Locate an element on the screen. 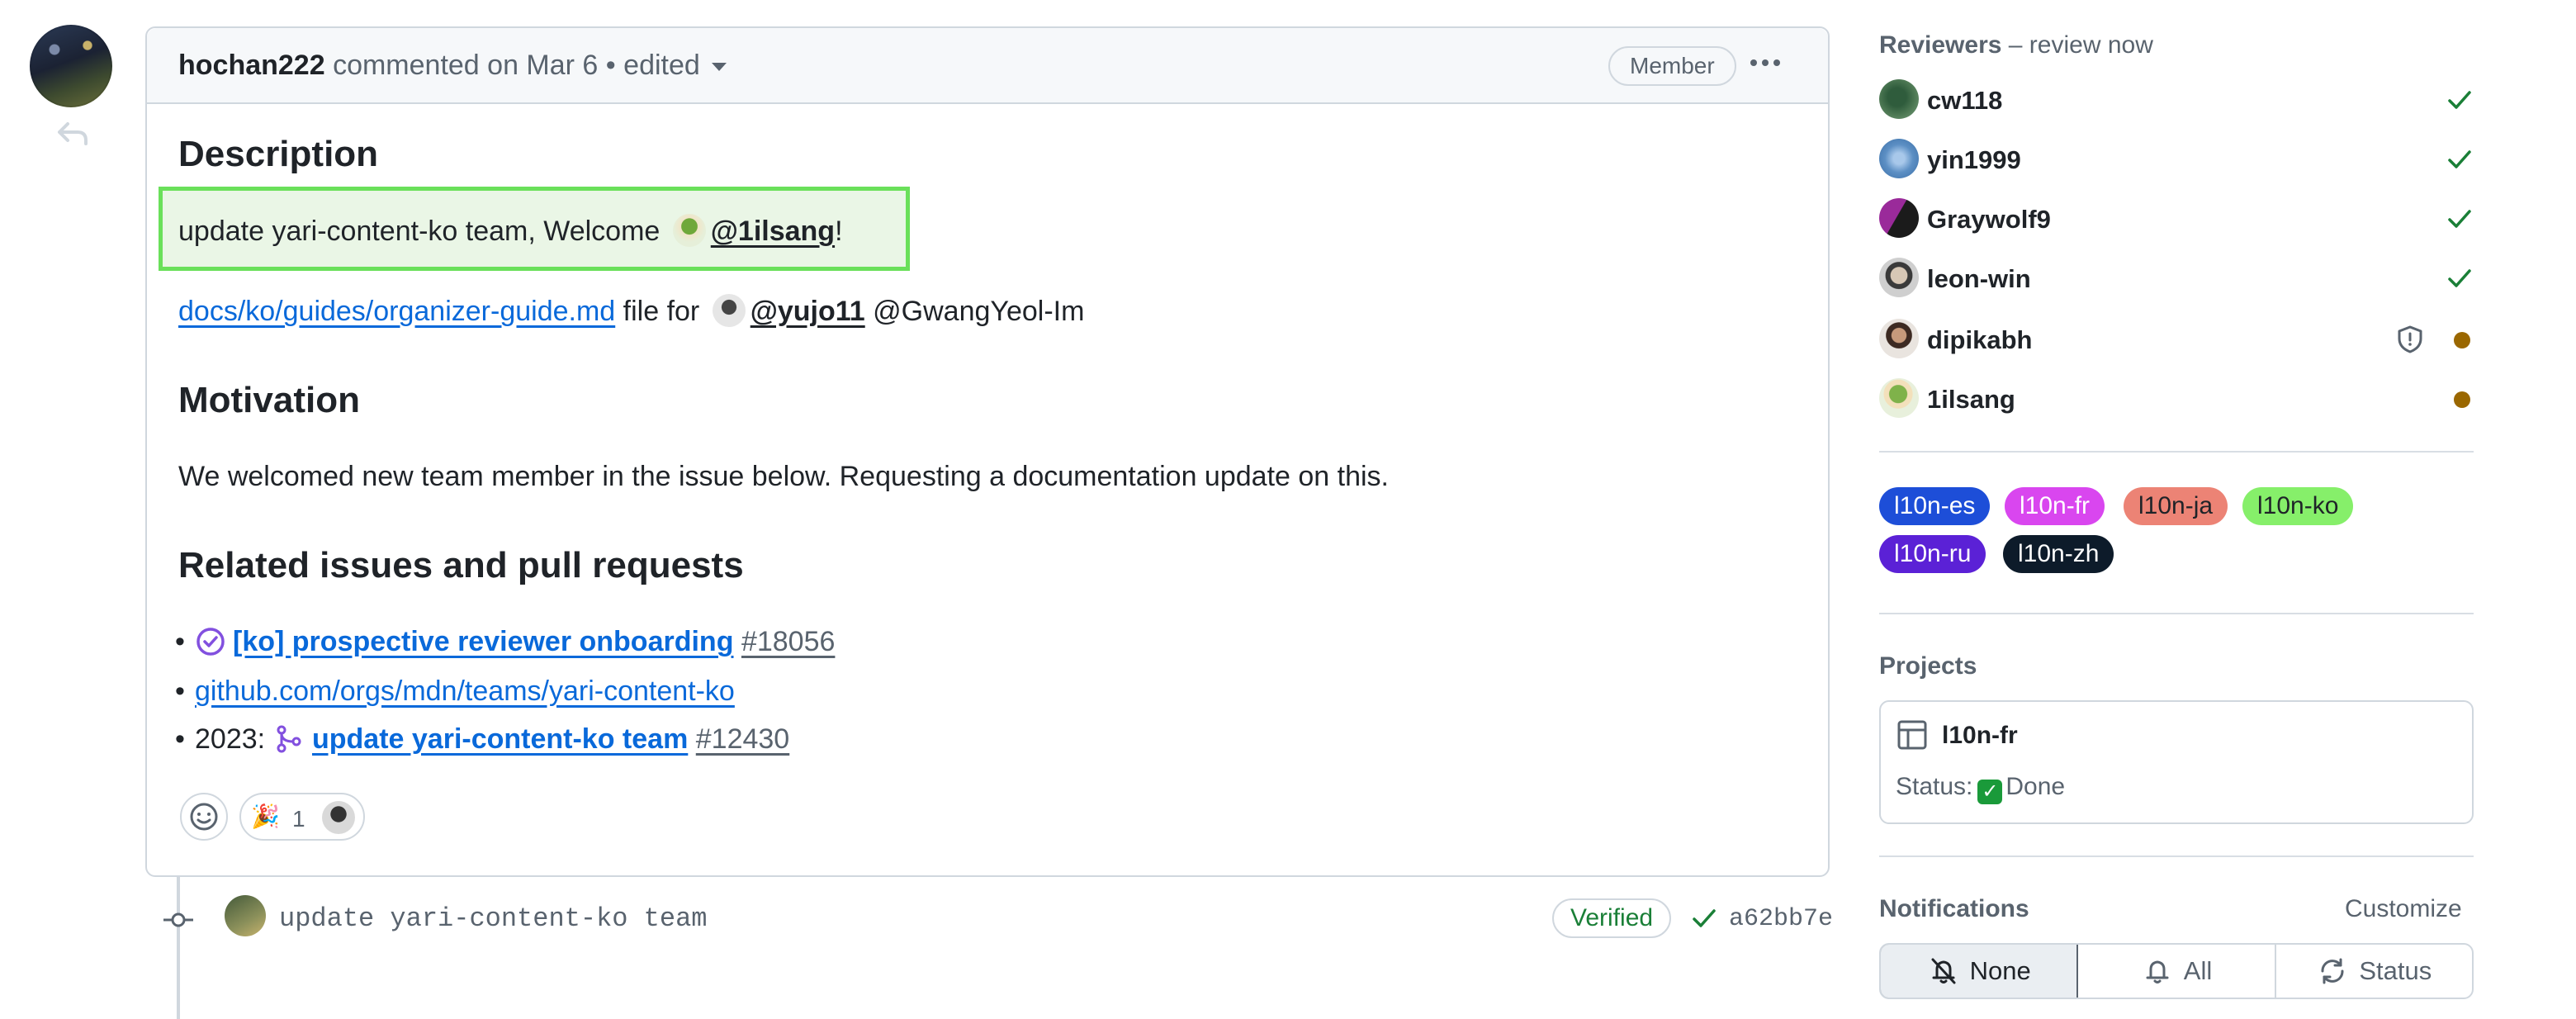  reviewer-name: dipikabh is located at coordinates (1980, 339).